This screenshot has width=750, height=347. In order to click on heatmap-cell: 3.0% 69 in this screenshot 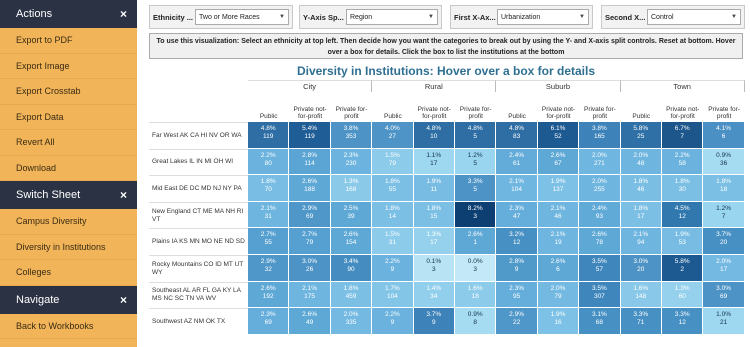, I will do `click(724, 295)`.